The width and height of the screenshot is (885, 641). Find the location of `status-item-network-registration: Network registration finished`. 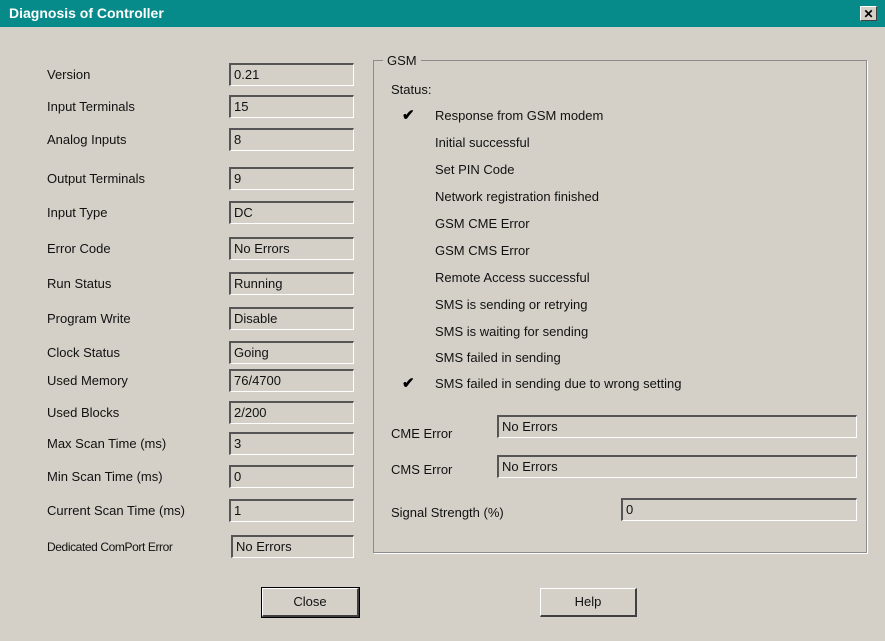

status-item-network-registration: Network registration finished is located at coordinates (517, 196).